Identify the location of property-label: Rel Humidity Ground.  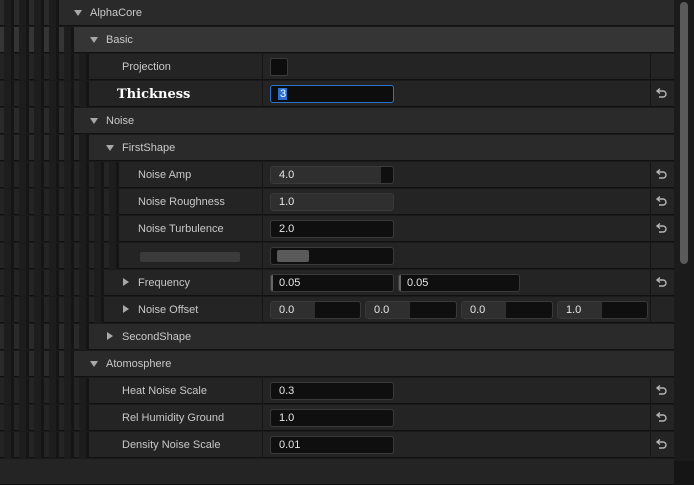
(173, 418).